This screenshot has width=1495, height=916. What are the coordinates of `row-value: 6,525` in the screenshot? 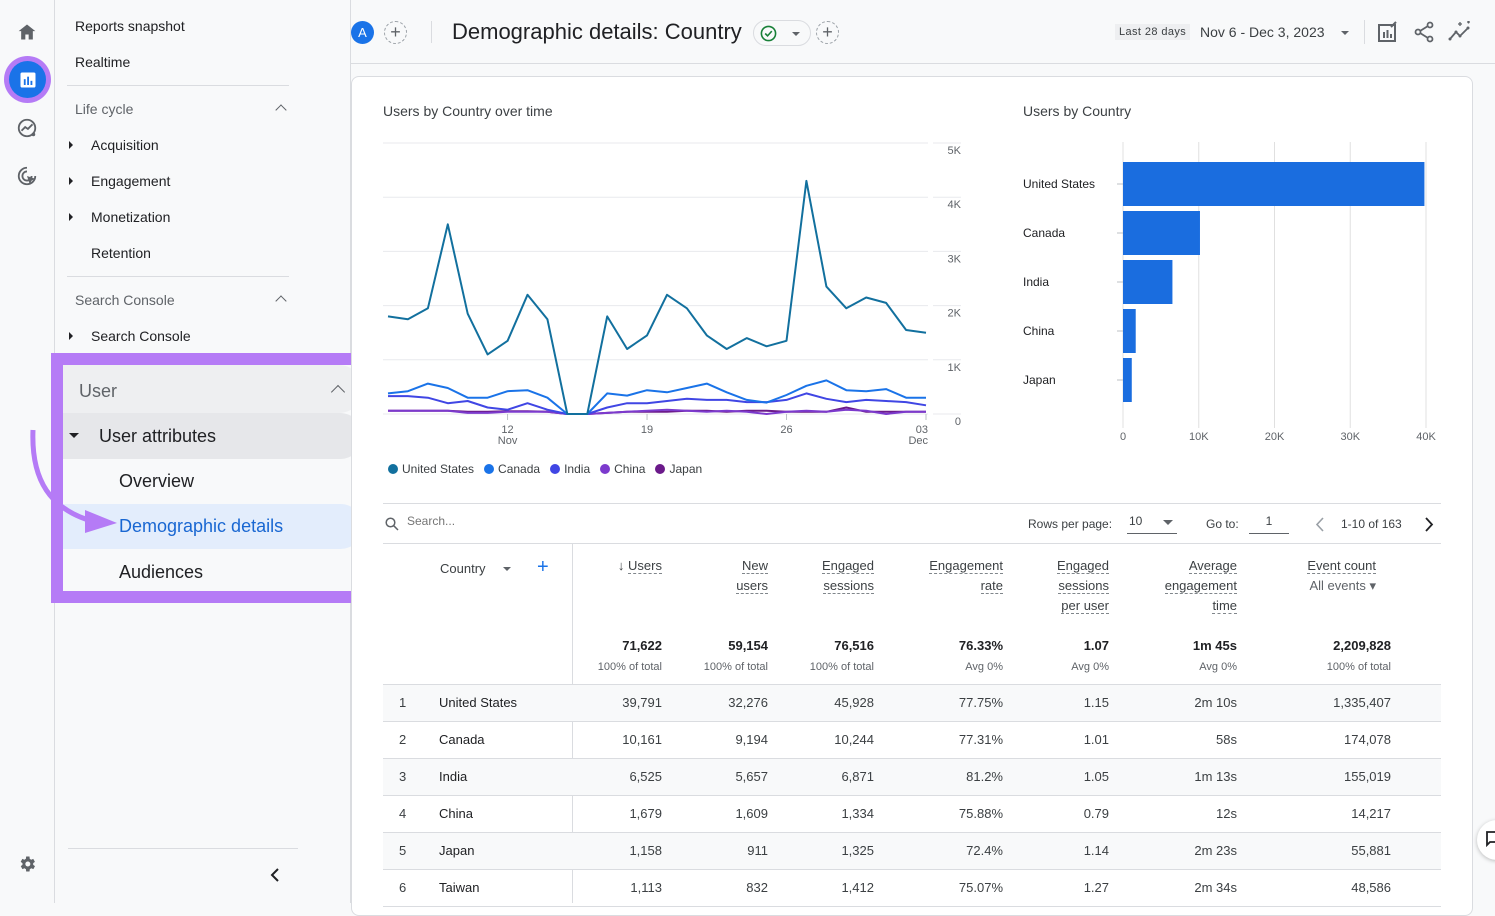 It's located at (645, 776).